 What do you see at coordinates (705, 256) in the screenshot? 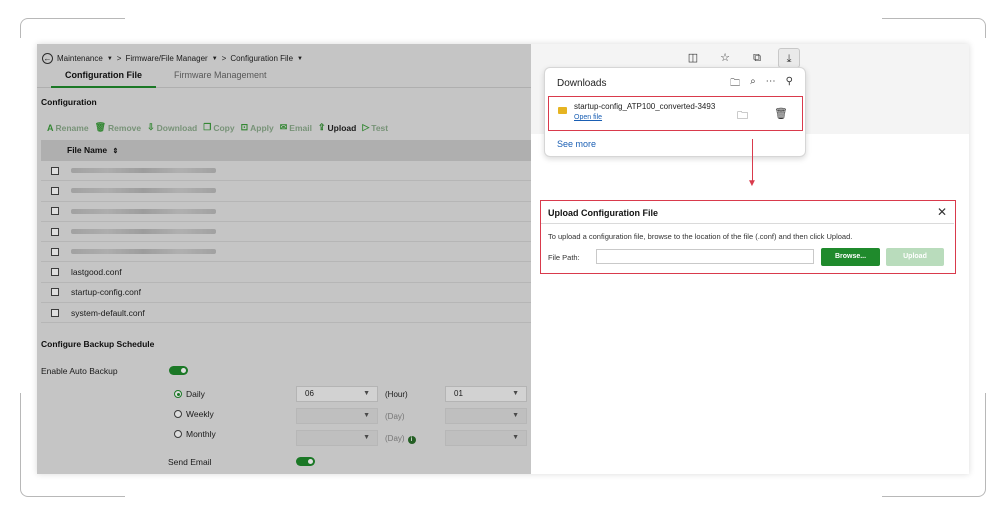
I see `file-path-input` at bounding box center [705, 256].